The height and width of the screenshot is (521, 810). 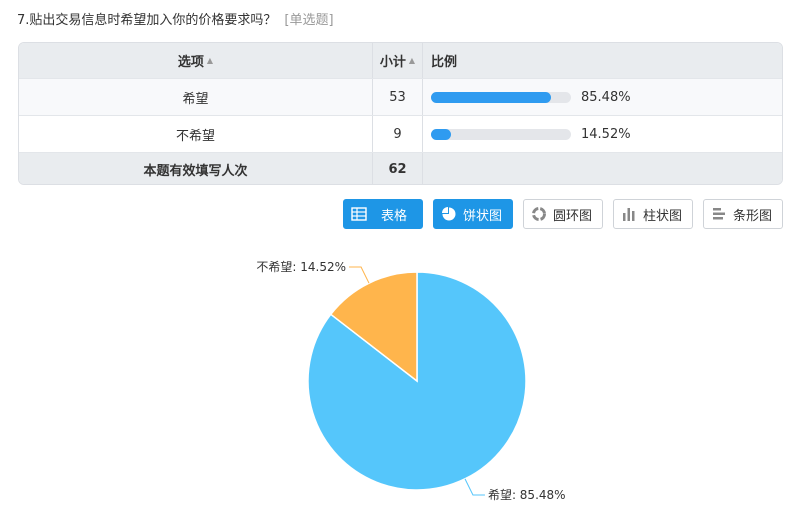 What do you see at coordinates (196, 97) in the screenshot?
I see `option-cell: 希望` at bounding box center [196, 97].